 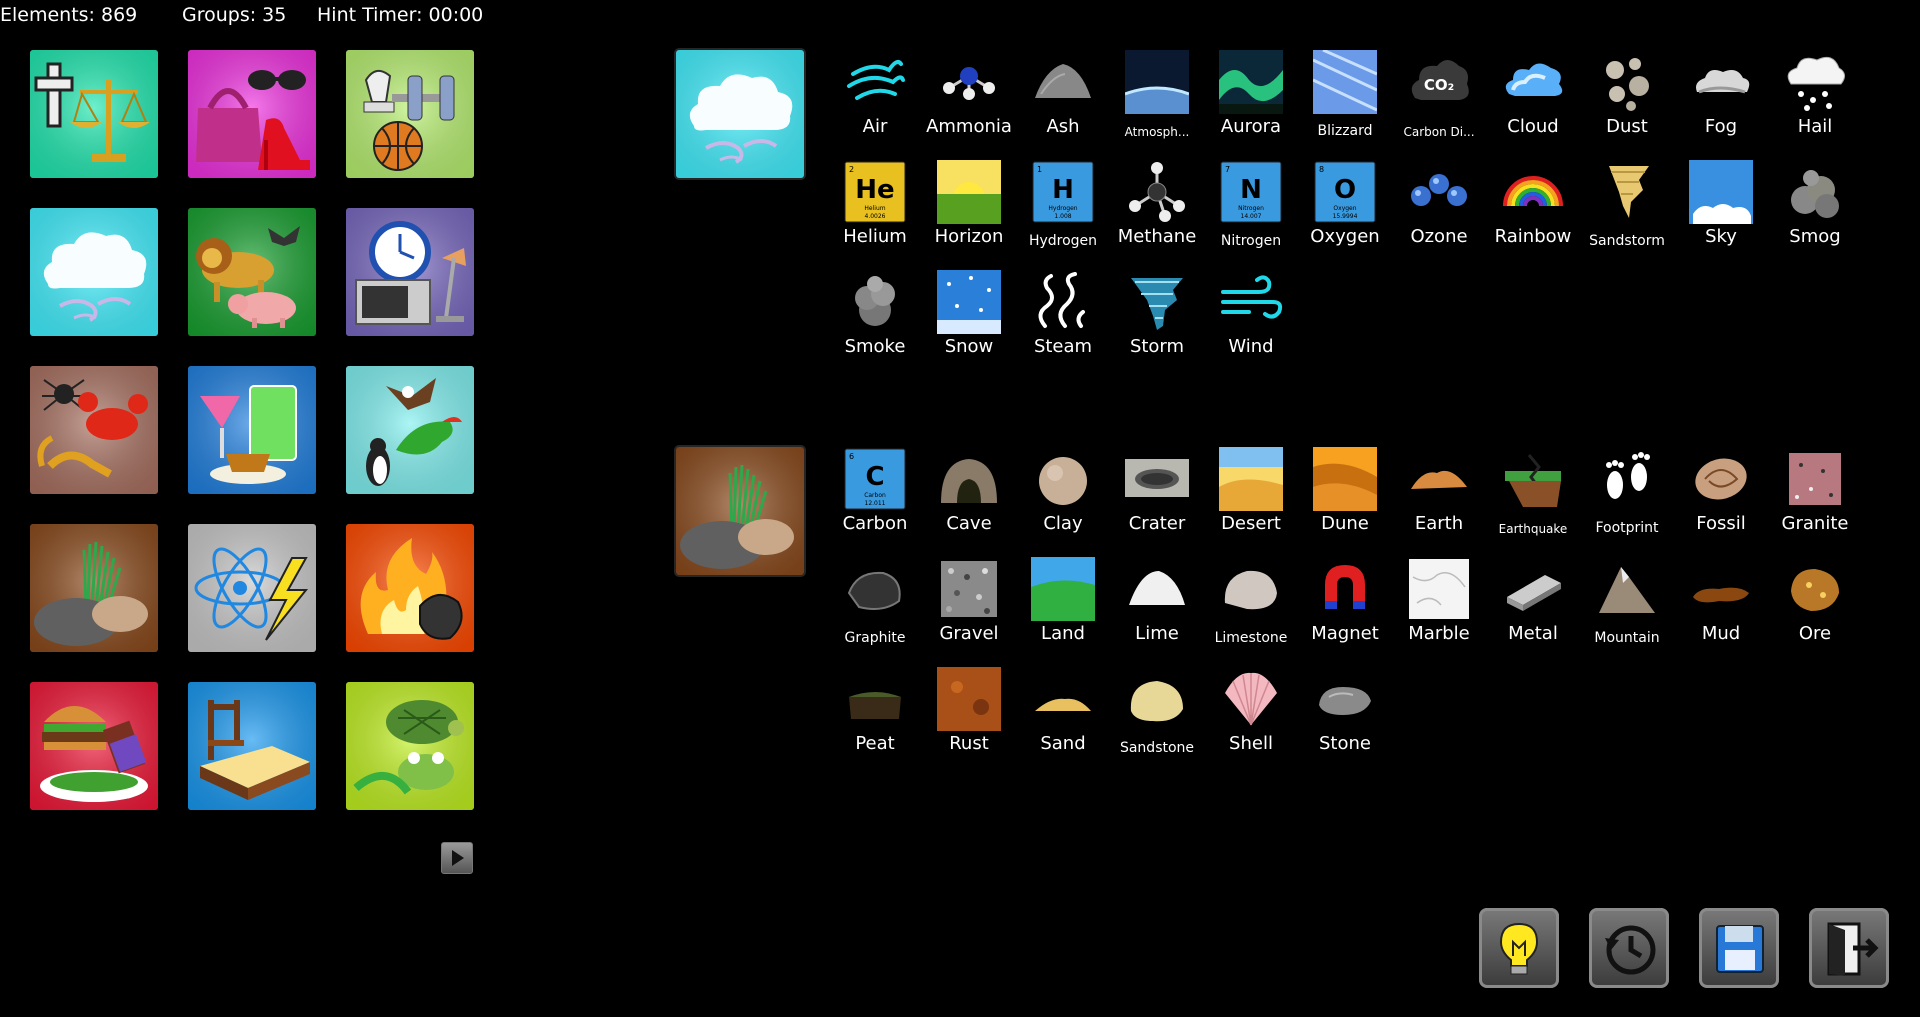 I want to click on oxygen-element-icon: 8 O Oxygen 15.9994, so click(x=1345, y=192).